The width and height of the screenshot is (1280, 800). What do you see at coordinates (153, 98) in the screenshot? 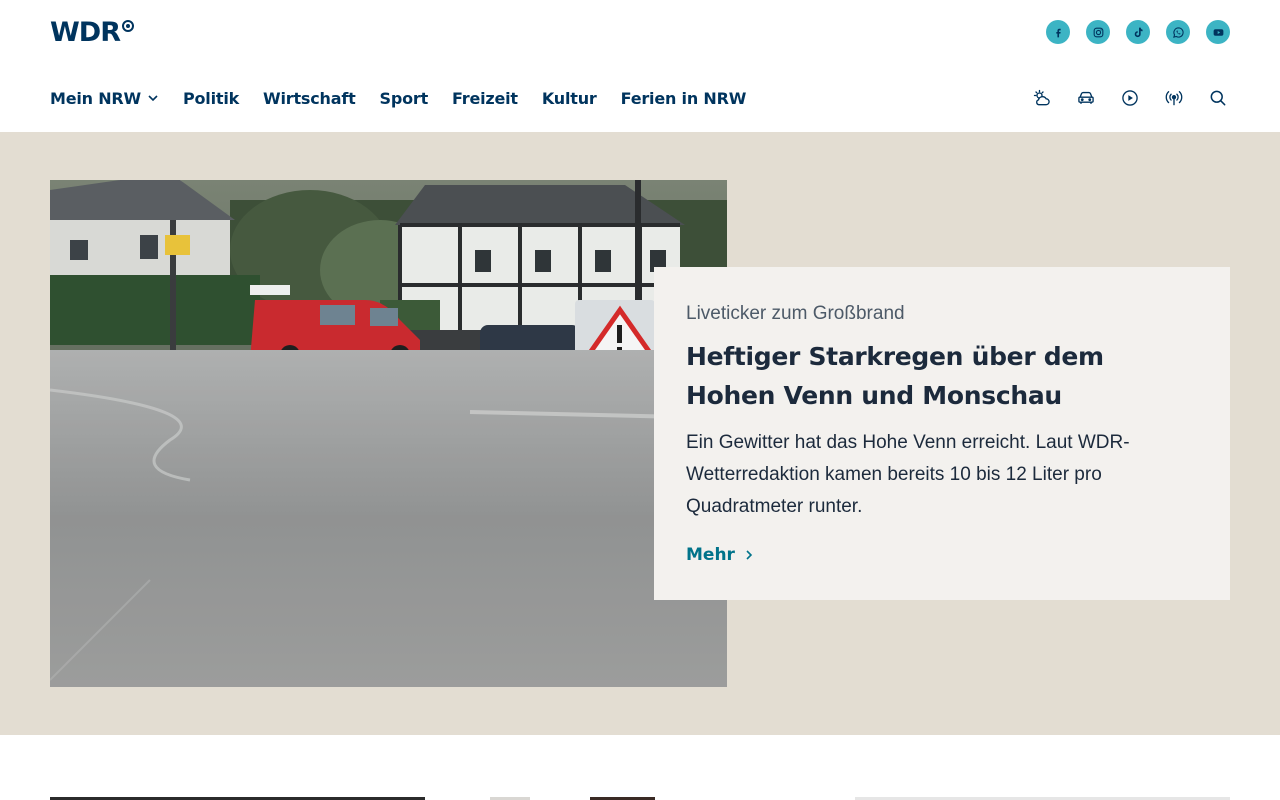
I see `chevron-down-icon` at bounding box center [153, 98].